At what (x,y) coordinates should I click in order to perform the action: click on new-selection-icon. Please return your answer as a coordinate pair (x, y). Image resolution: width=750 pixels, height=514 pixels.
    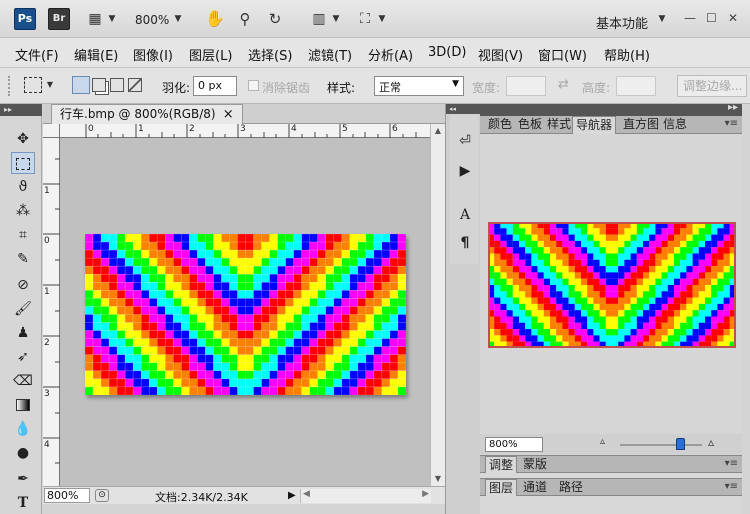
    Looking at the image, I should click on (81, 85).